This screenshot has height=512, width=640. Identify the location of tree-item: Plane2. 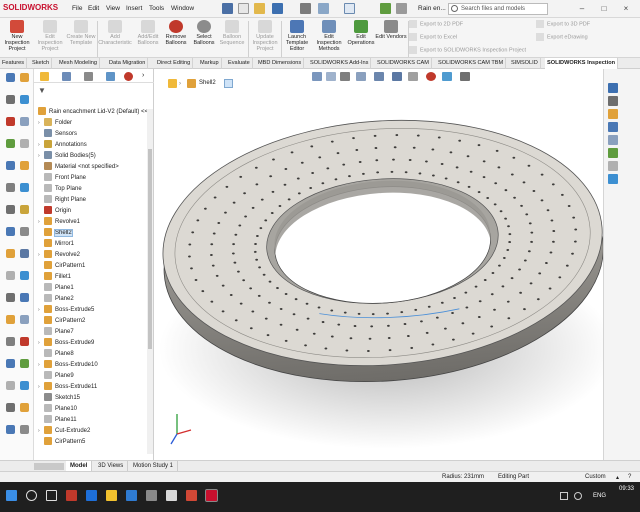
(56, 299).